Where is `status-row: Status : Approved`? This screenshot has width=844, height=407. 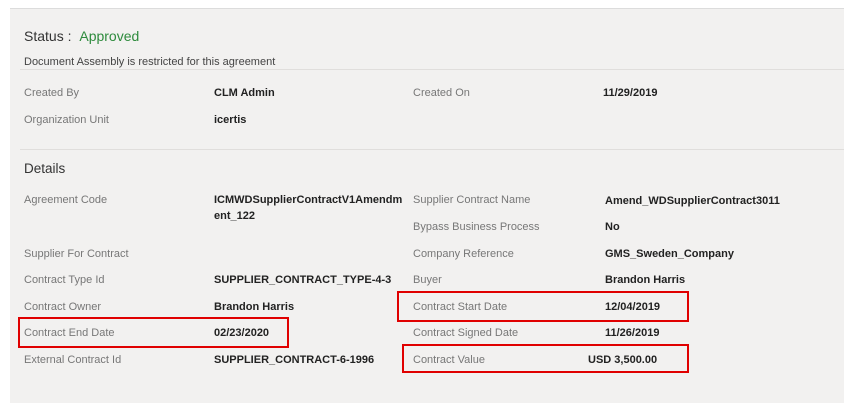
status-row: Status : Approved is located at coordinates (81, 36).